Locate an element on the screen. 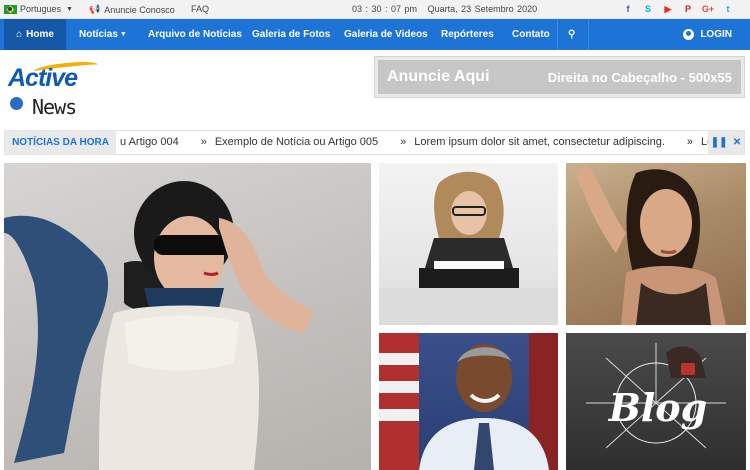  clock: 03 : 30 : 07 pm Quarta, 23 Setembro 2020 is located at coordinates (444, 9).